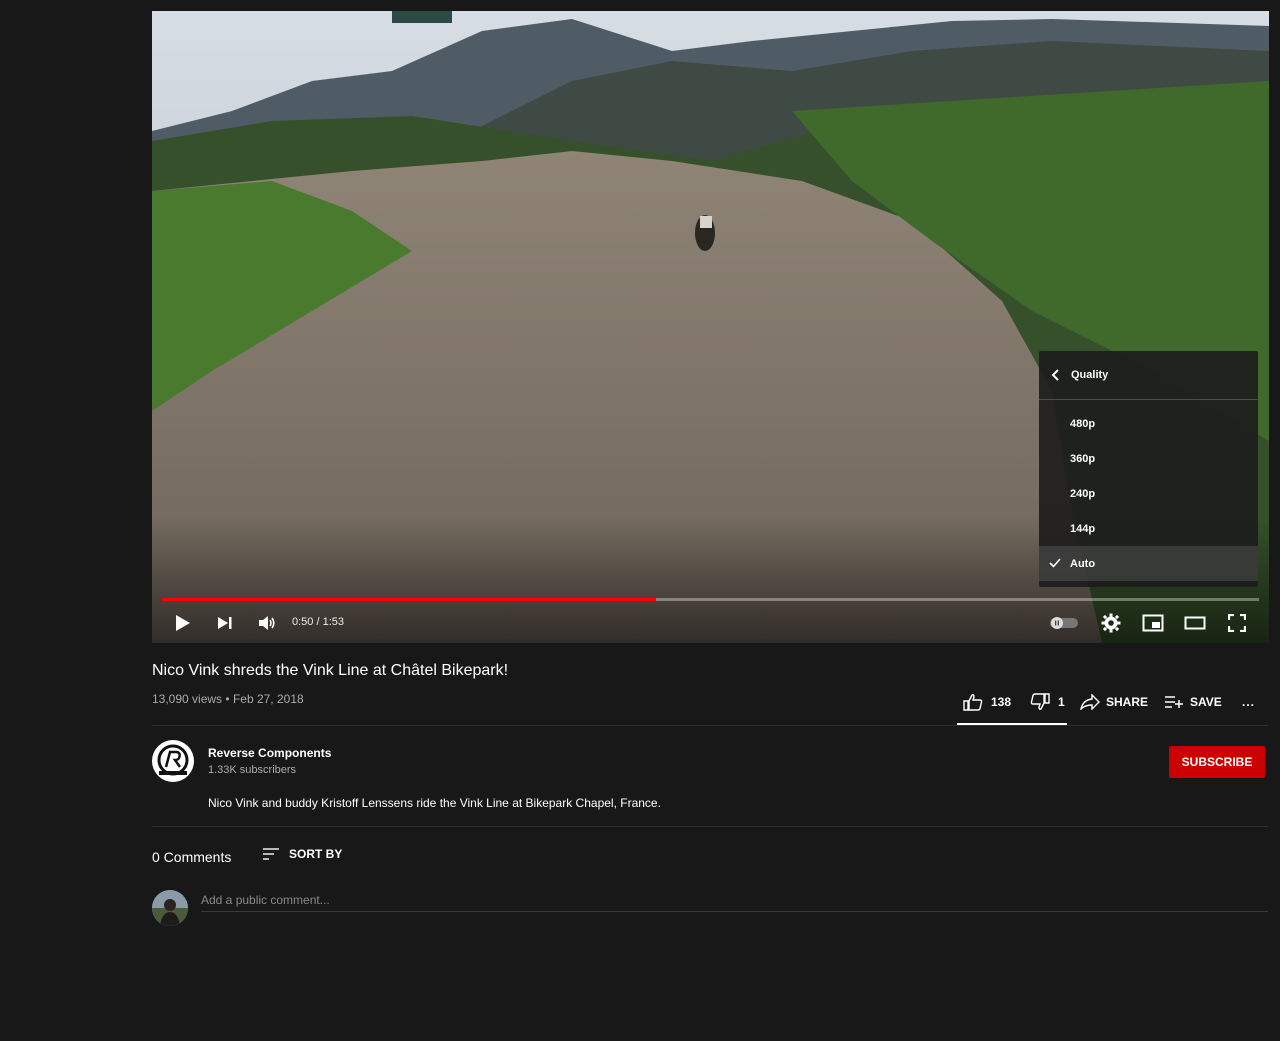 The width and height of the screenshot is (1280, 1041). I want to click on share-button: SHARE, so click(1114, 702).